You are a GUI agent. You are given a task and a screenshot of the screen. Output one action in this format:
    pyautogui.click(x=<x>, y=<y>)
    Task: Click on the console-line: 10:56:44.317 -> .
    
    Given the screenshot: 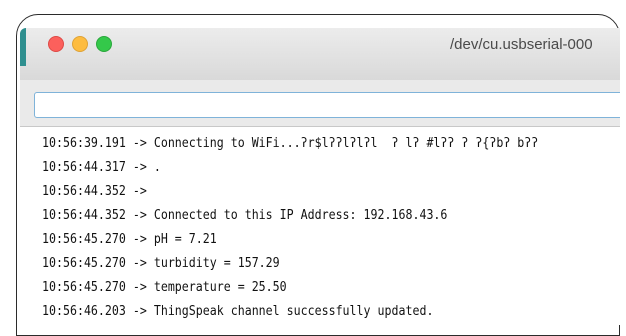 What is the action you would take?
    pyautogui.click(x=101, y=167)
    